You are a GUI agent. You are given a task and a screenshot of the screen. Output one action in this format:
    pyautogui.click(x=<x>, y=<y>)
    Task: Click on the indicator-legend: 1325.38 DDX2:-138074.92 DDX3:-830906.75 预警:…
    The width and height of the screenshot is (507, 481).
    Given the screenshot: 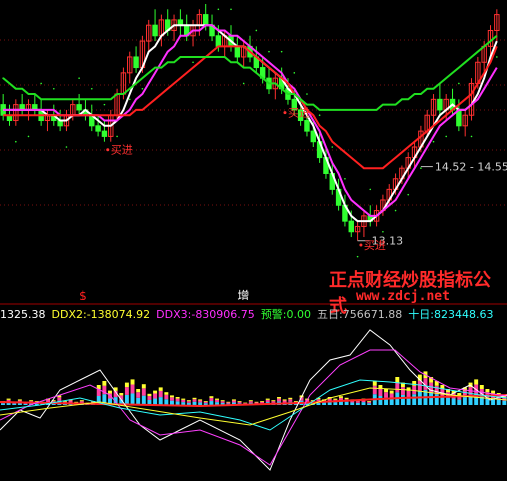 What is the action you would take?
    pyautogui.click(x=249, y=313)
    